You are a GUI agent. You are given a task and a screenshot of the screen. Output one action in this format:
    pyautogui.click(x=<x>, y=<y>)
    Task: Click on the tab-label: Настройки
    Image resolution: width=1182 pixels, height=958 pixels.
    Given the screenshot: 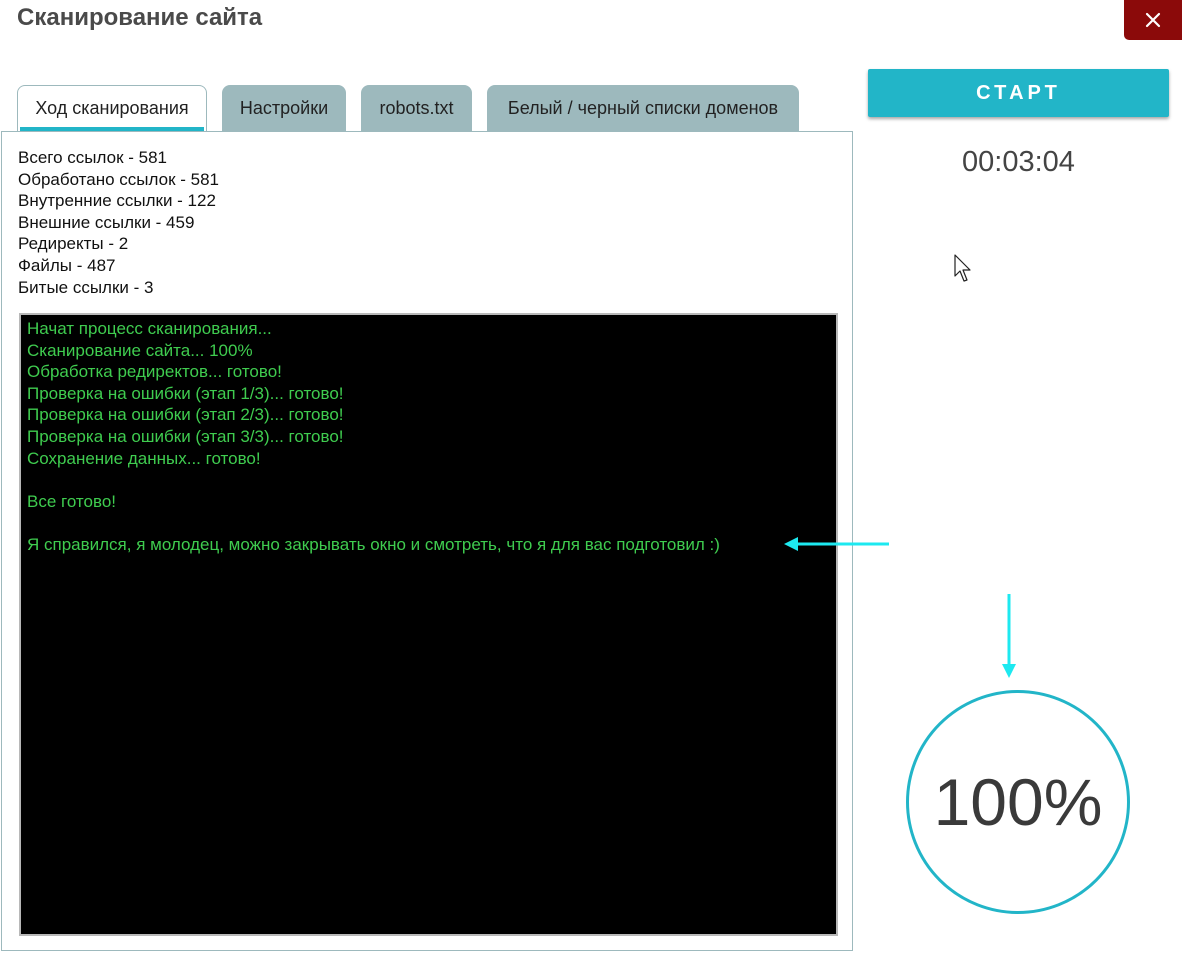 What is the action you would take?
    pyautogui.click(x=284, y=108)
    